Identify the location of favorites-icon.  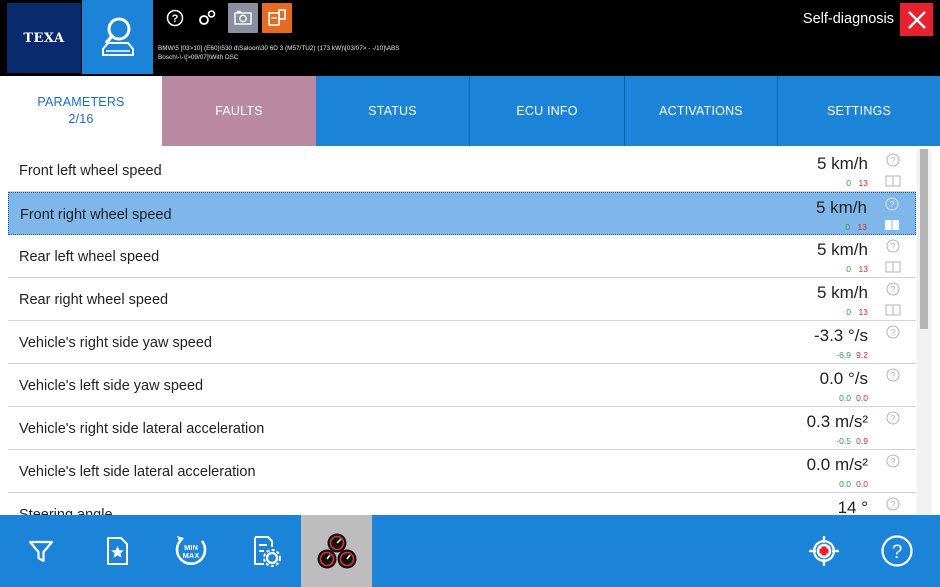
(117, 551).